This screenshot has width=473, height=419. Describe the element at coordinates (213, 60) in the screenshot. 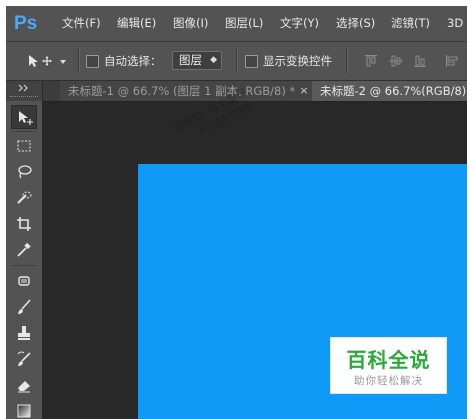

I see `updown-arrows-icon: ◆` at that location.